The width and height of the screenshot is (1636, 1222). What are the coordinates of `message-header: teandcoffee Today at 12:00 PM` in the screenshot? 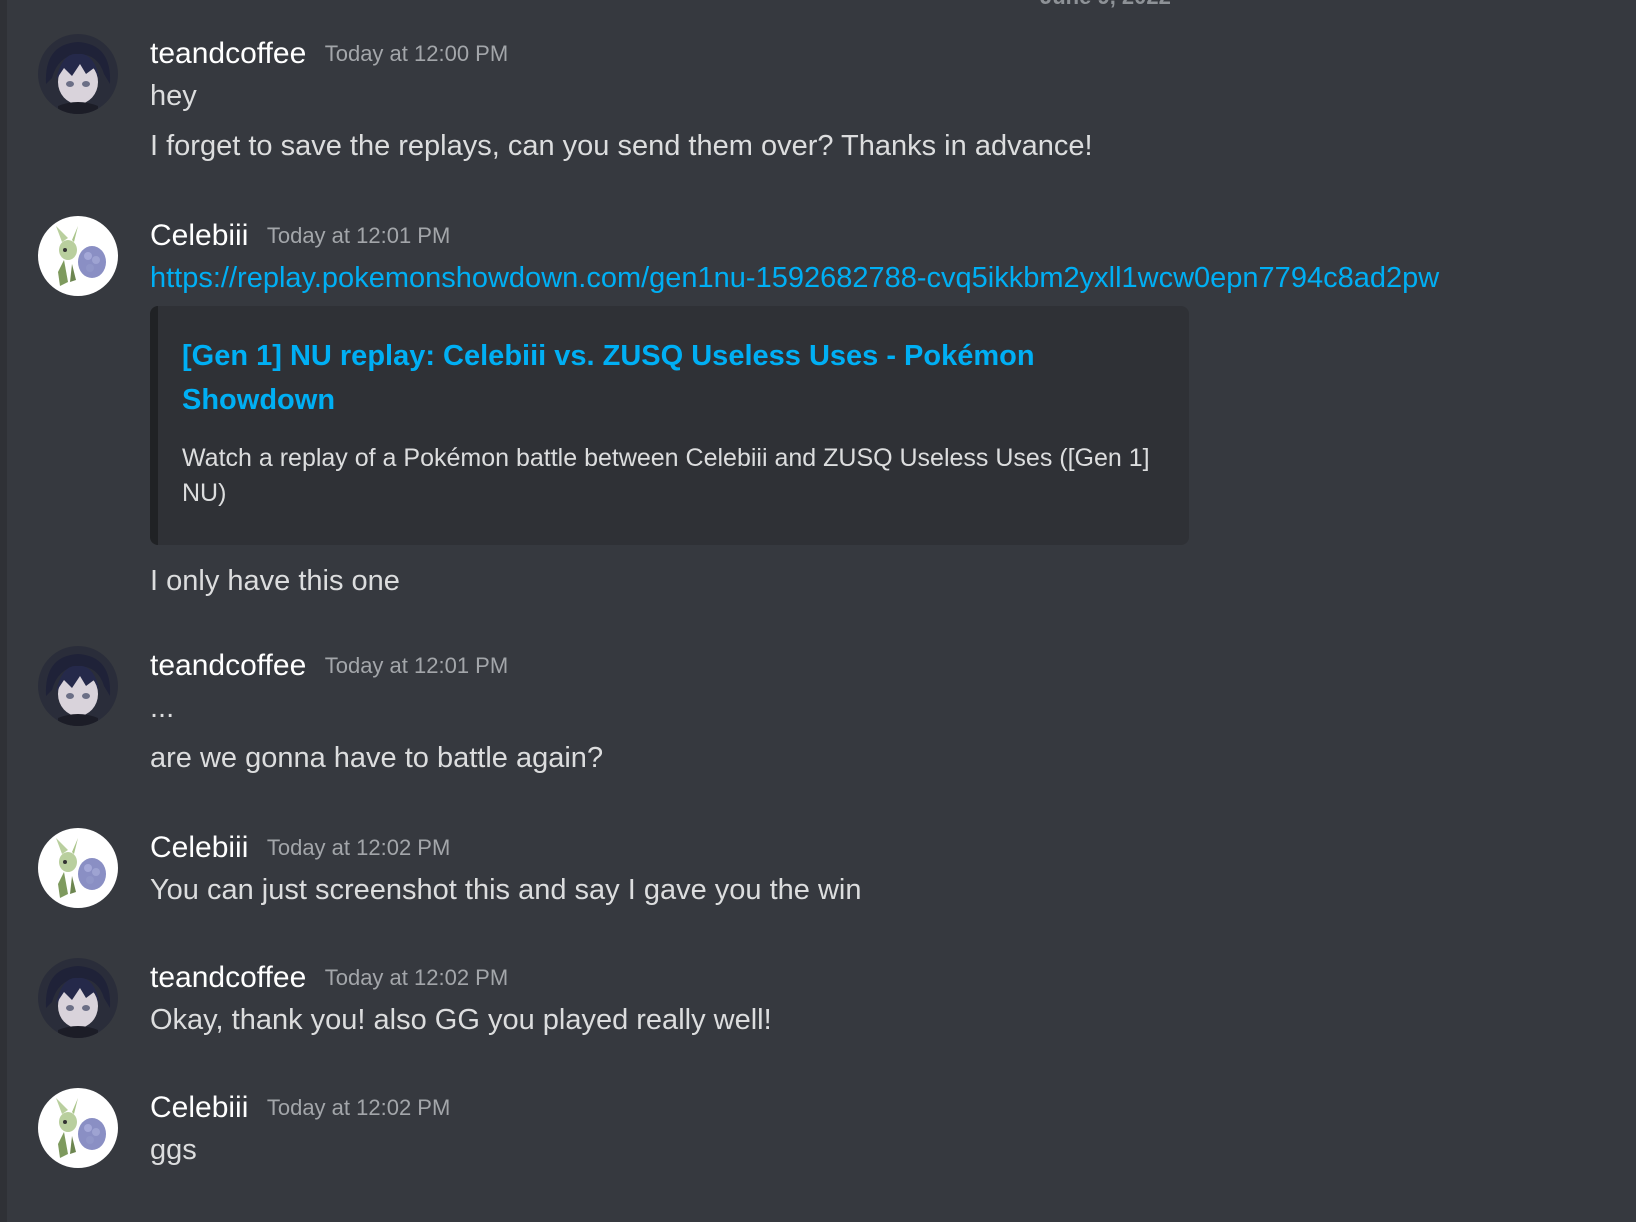 It's located at (329, 54).